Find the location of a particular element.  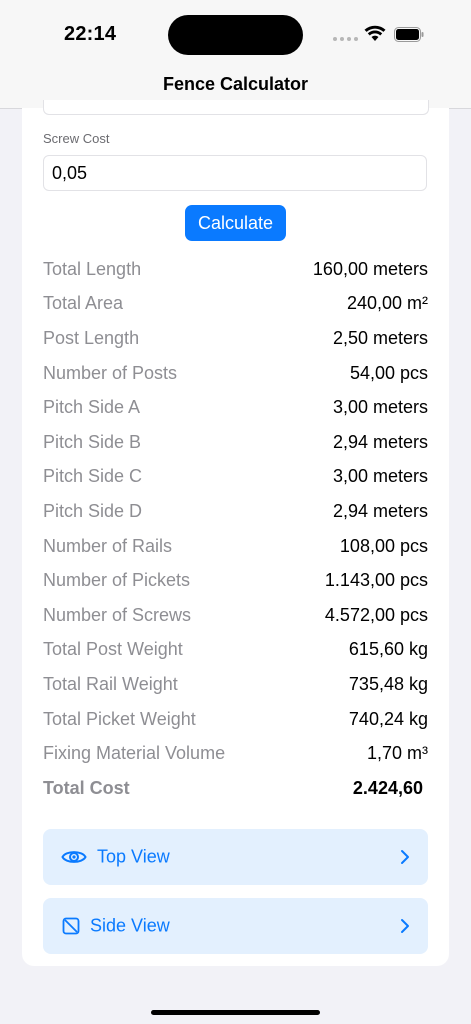

result-row-number-of-posts: Number of Posts 54,00 pcs is located at coordinates (235, 373).